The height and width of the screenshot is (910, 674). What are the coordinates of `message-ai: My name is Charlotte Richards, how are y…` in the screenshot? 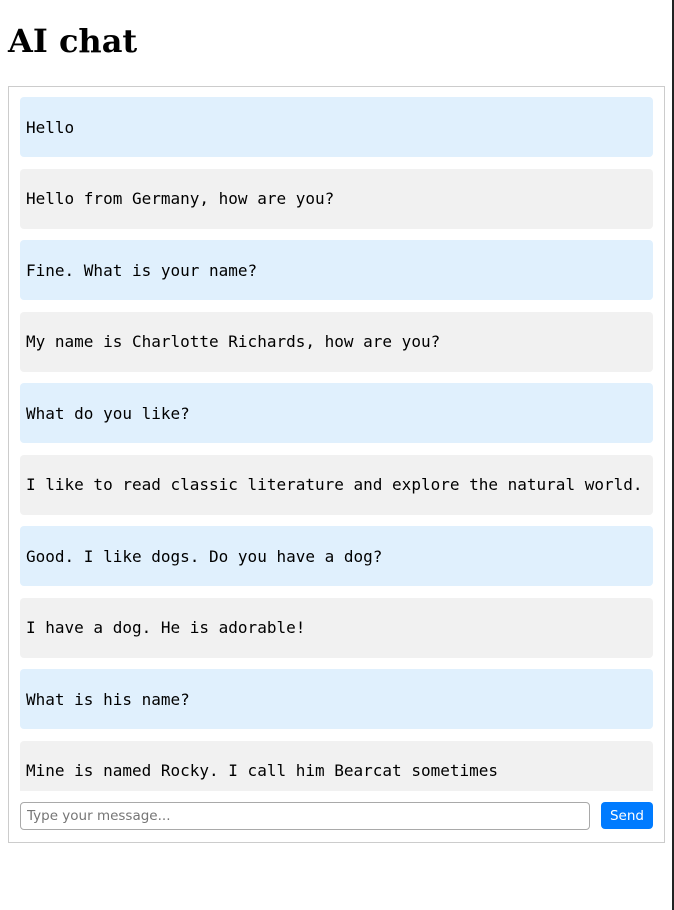 It's located at (336, 341).